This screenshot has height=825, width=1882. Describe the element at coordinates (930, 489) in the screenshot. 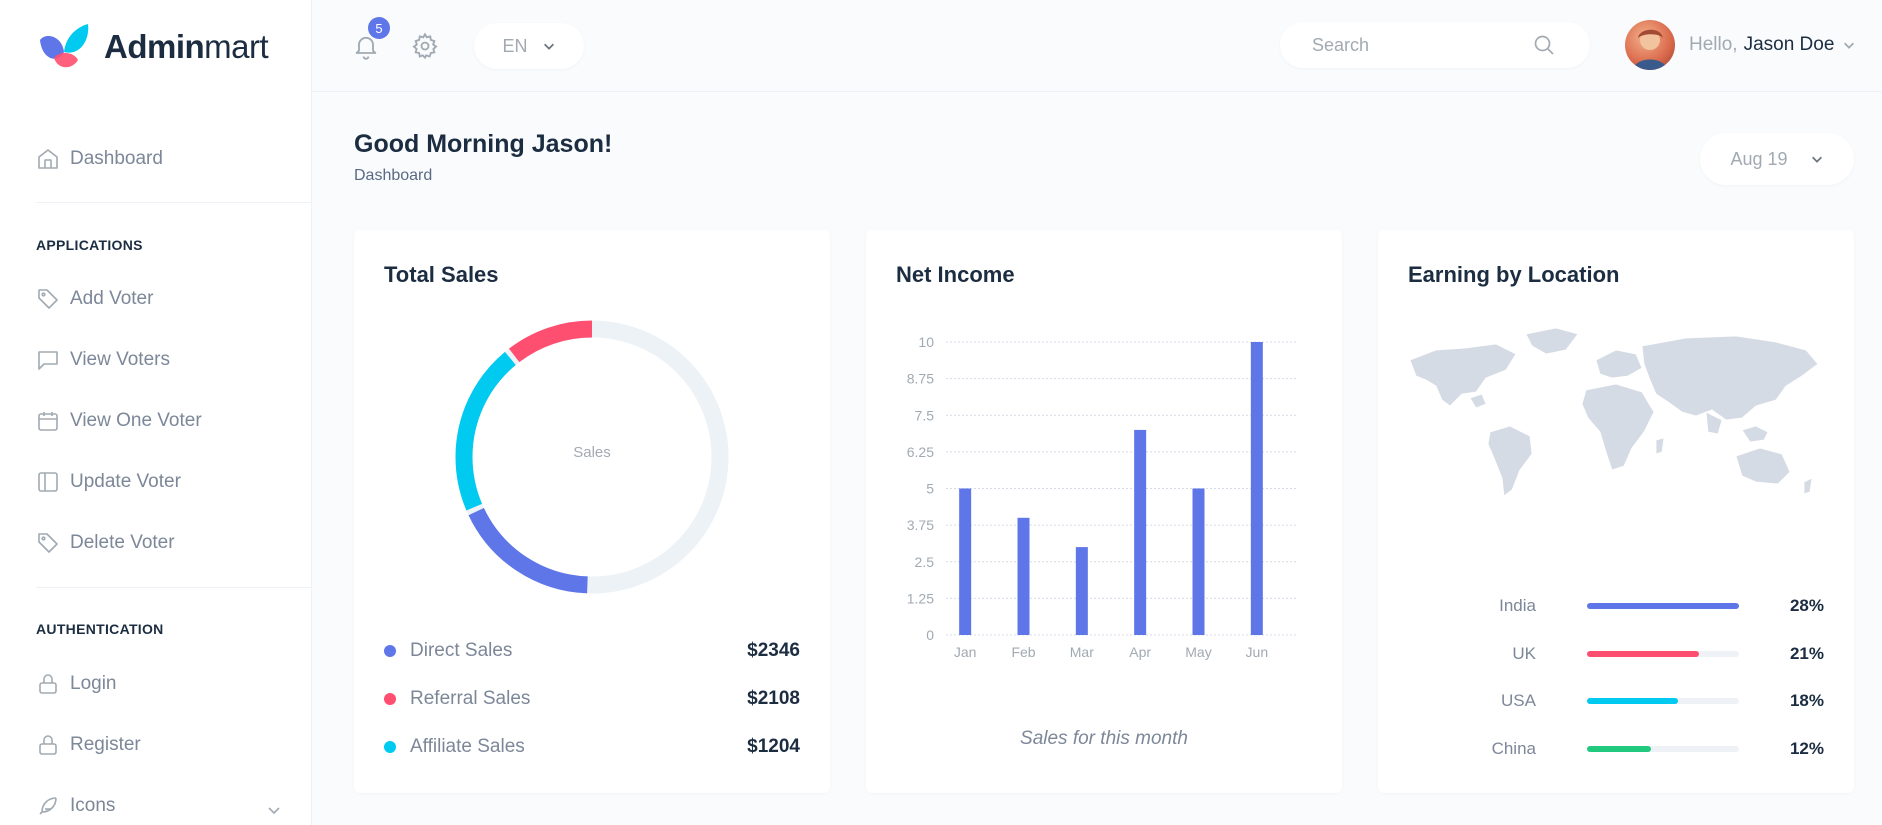

I see `y-tick-label: 5` at that location.